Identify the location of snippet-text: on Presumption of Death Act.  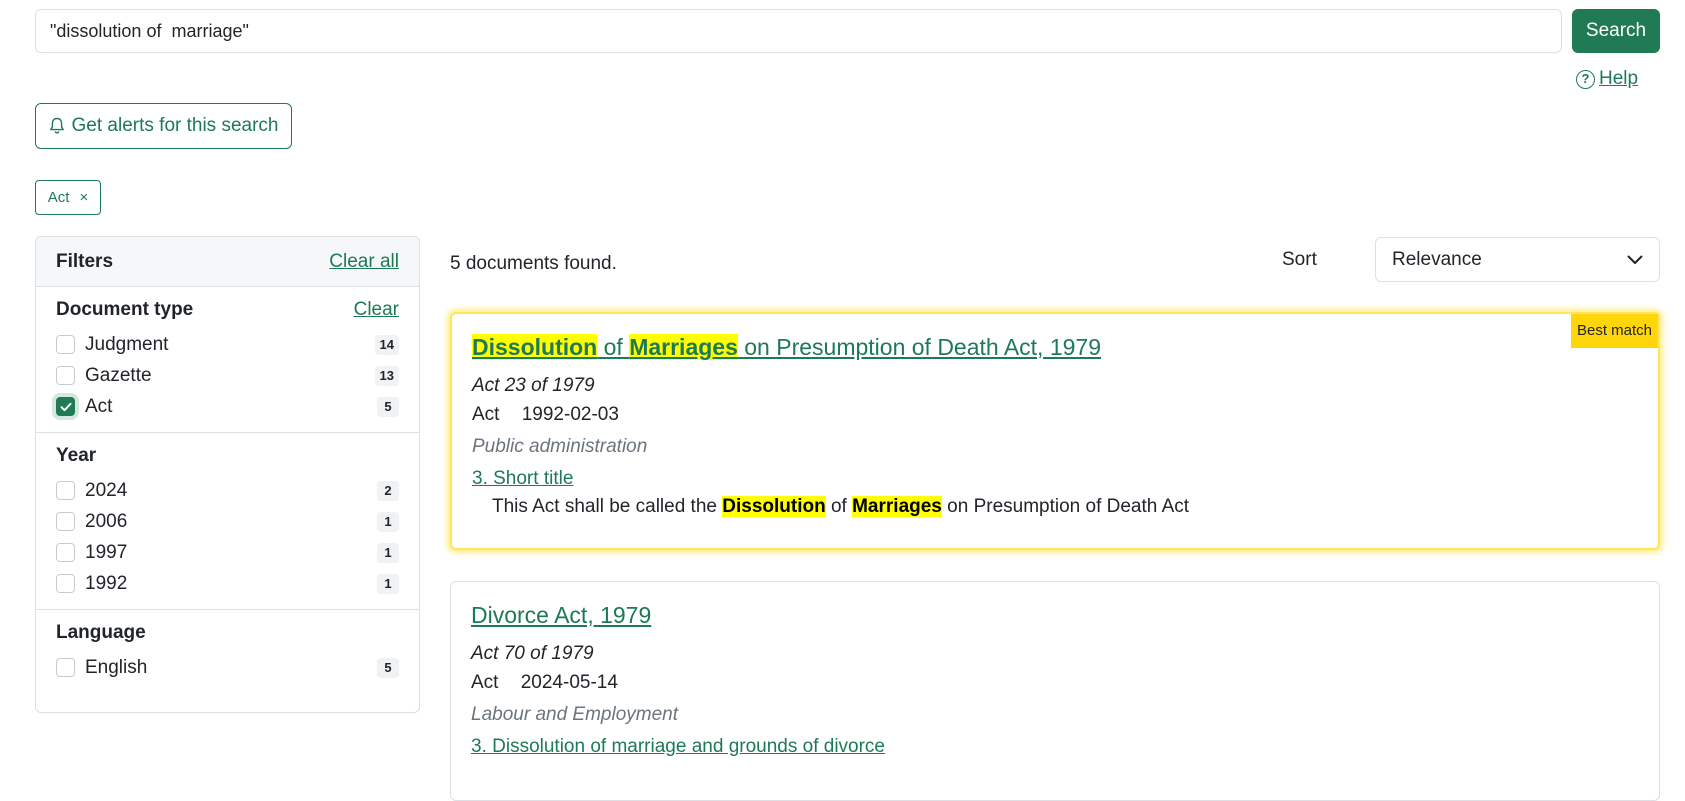
(1065, 506).